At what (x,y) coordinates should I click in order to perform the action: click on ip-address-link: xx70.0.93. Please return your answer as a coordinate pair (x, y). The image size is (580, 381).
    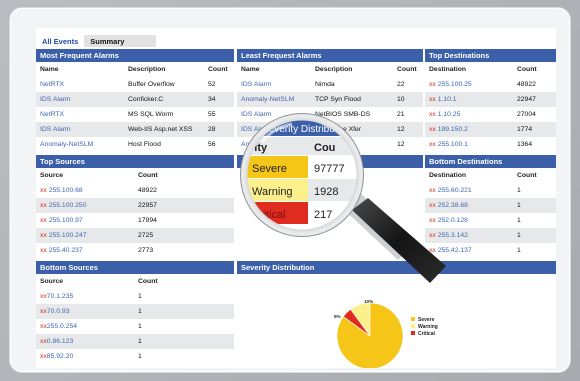
    Looking at the image, I should click on (85, 311).